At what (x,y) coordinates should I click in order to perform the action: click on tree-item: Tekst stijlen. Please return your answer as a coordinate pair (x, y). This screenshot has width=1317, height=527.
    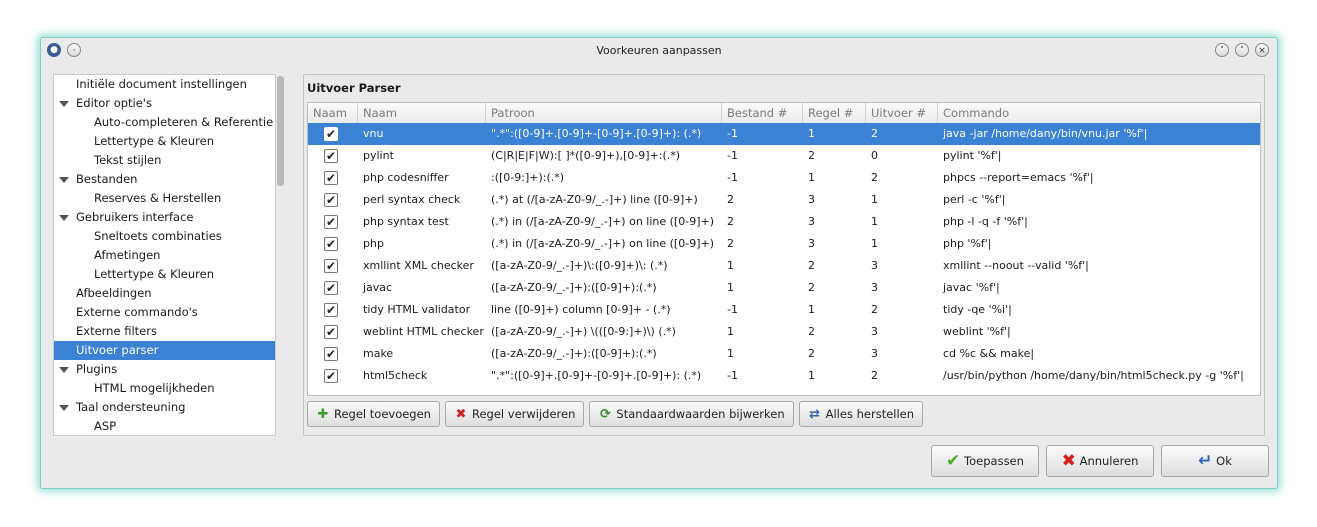
    Looking at the image, I should click on (164, 160).